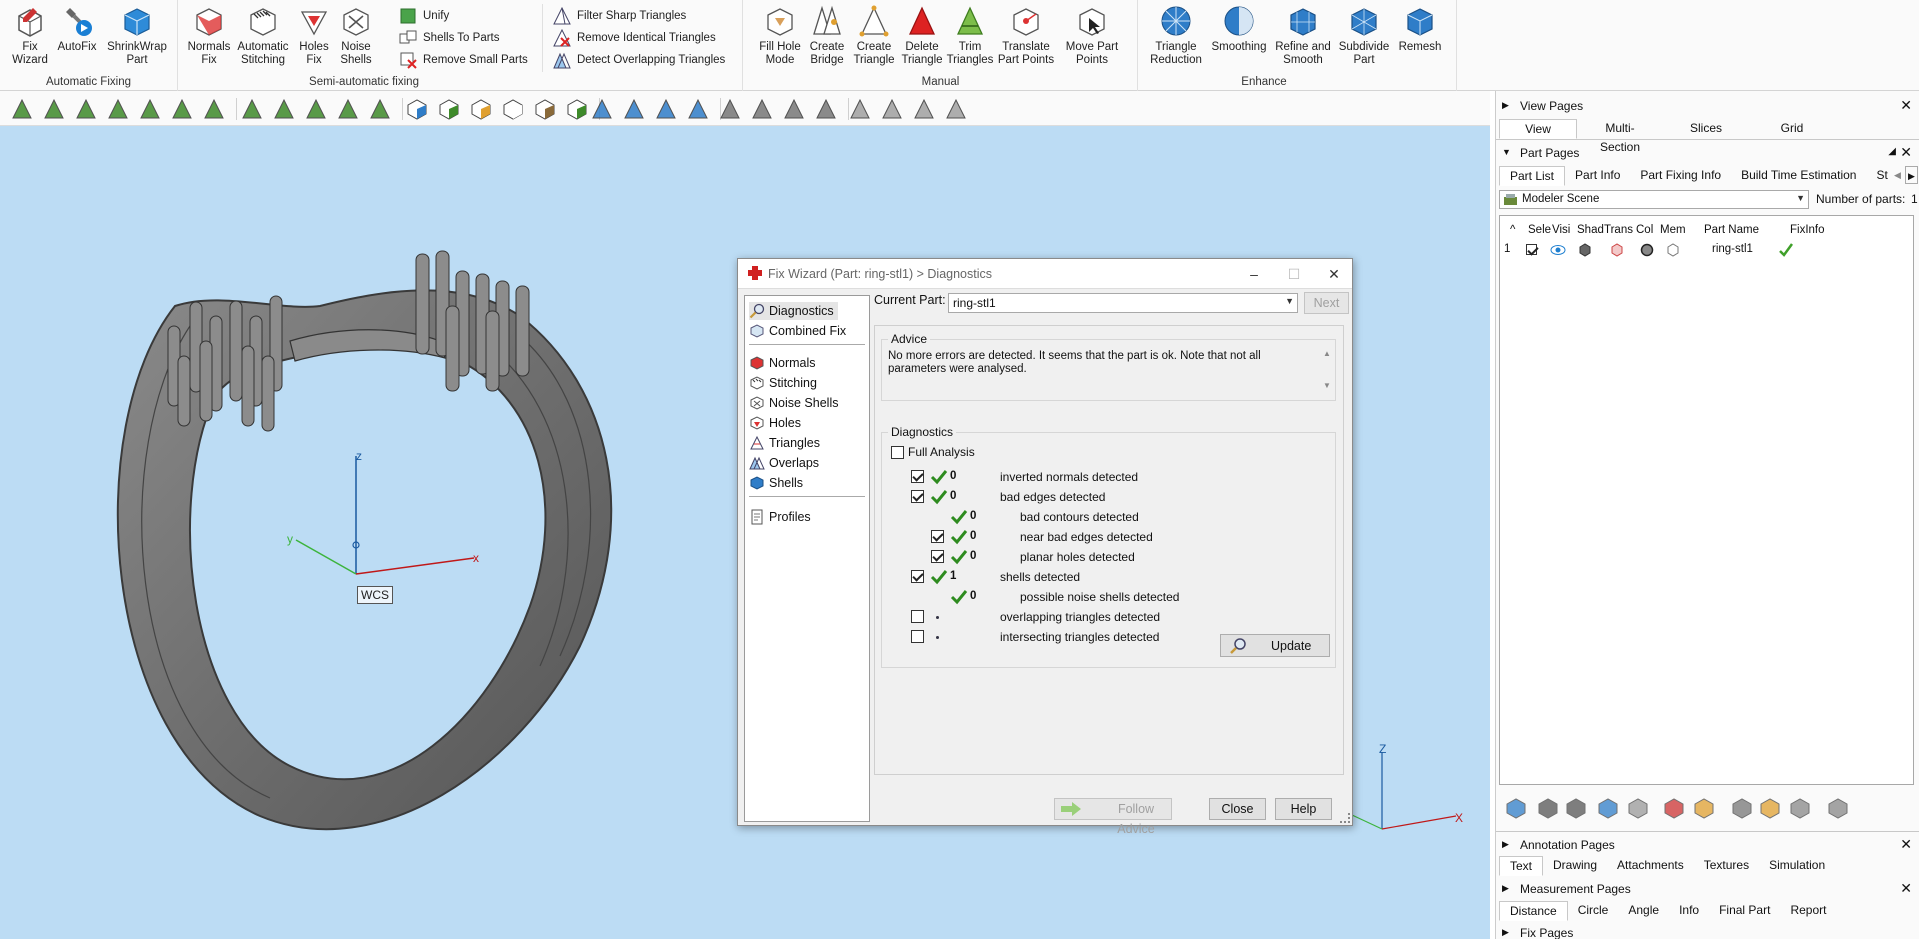 The image size is (1919, 939). What do you see at coordinates (1792, 129) in the screenshot?
I see `tab-grid: Grid` at bounding box center [1792, 129].